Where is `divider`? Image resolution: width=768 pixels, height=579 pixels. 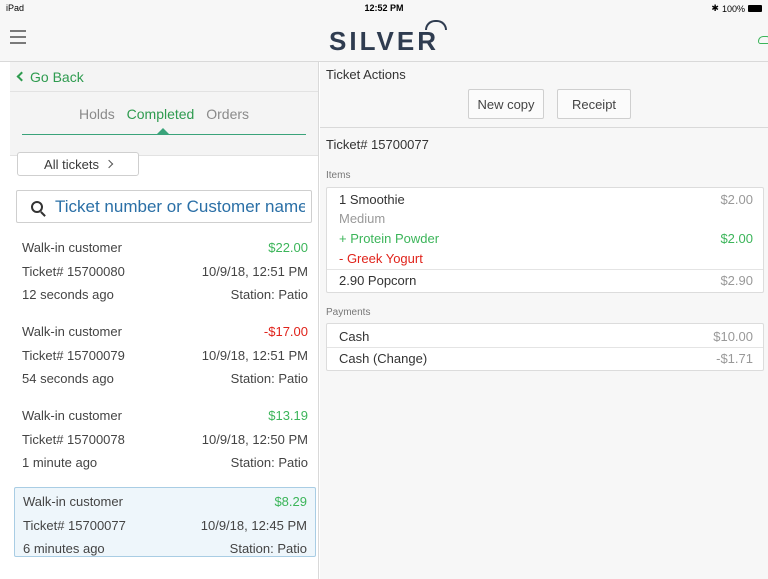
divider is located at coordinates (544, 127).